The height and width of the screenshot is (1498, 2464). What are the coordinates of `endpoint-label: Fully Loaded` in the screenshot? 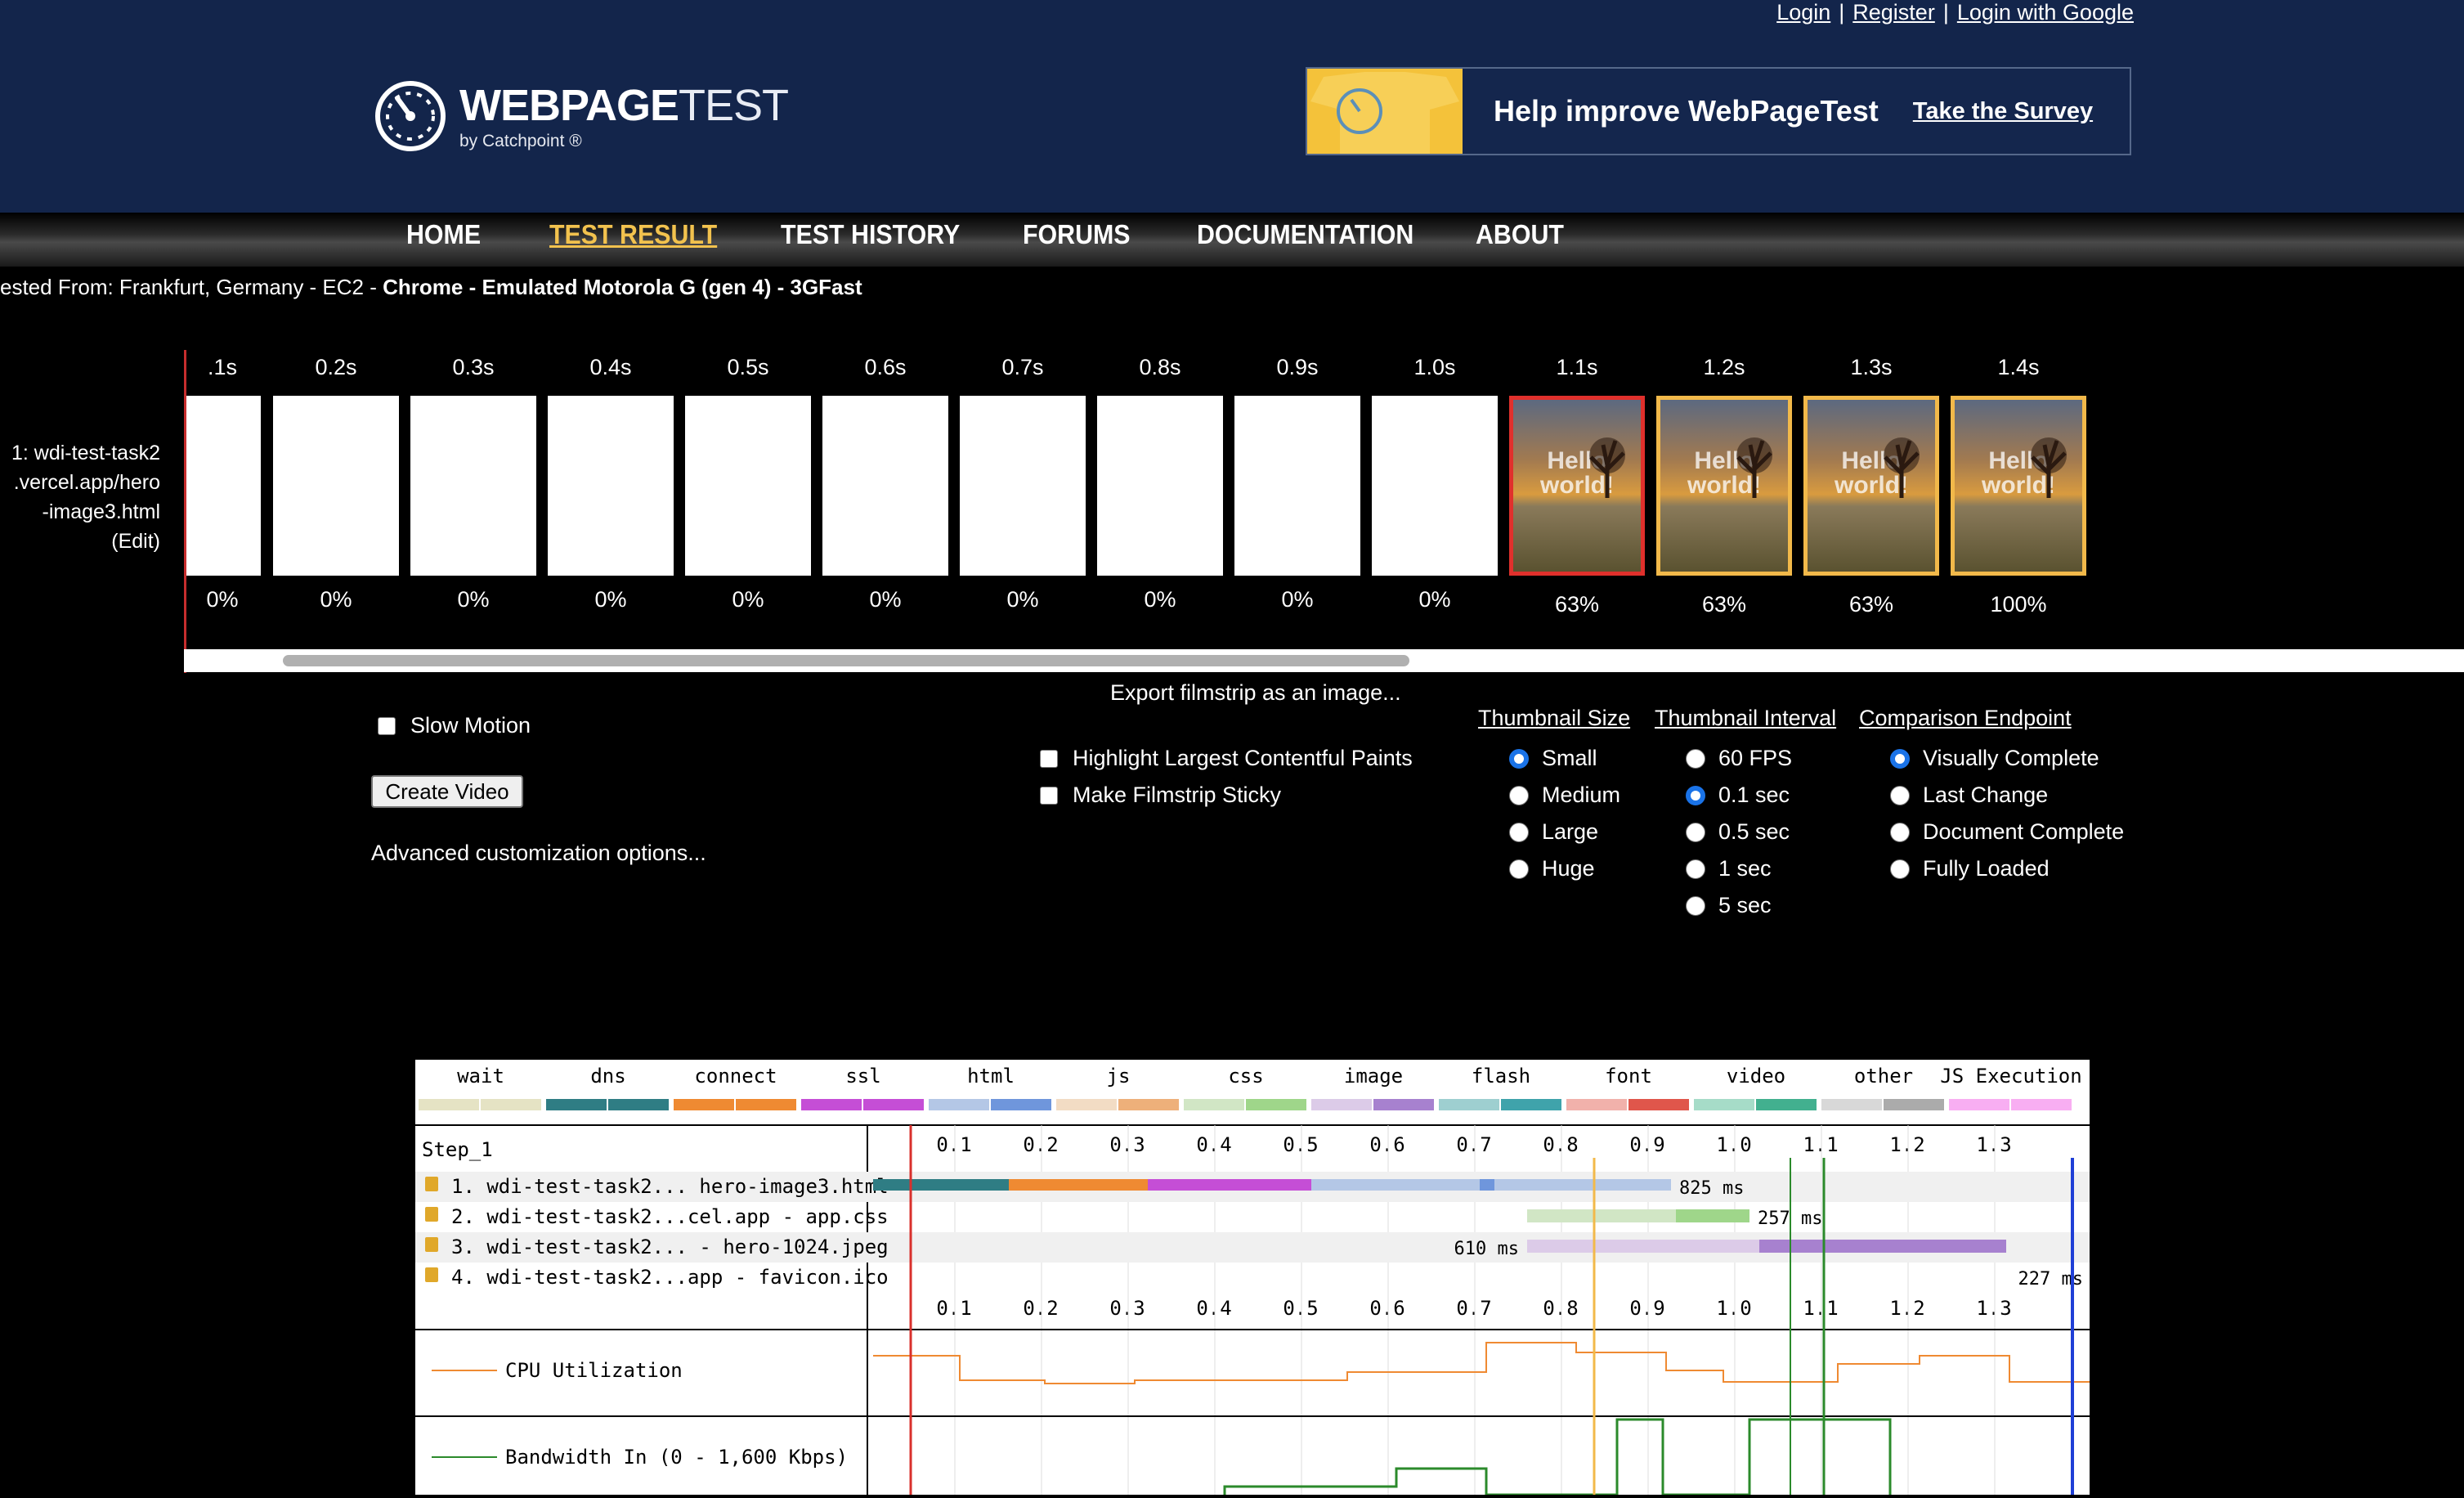 It's located at (1987, 868).